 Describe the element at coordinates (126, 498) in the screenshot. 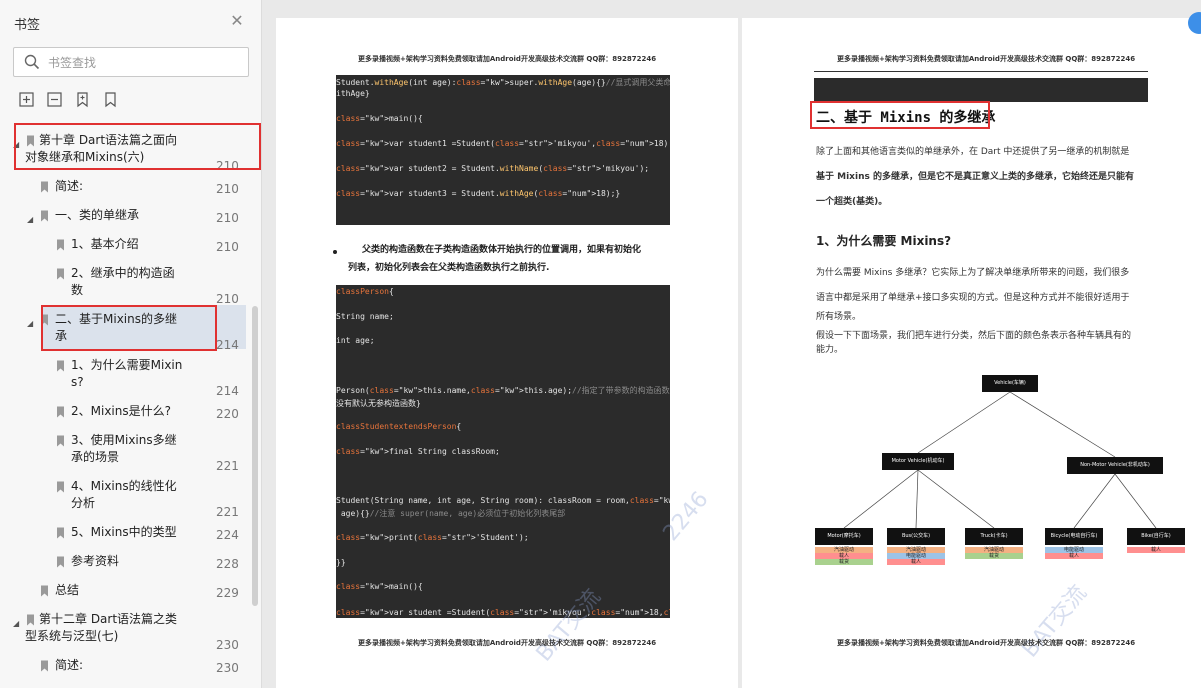

I see `bookmark-item: 4、Mixins的线性化 分析 221` at that location.